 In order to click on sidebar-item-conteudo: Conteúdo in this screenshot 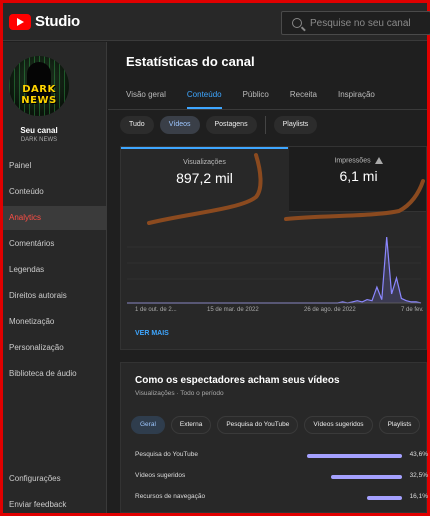, I will do `click(55, 192)`.